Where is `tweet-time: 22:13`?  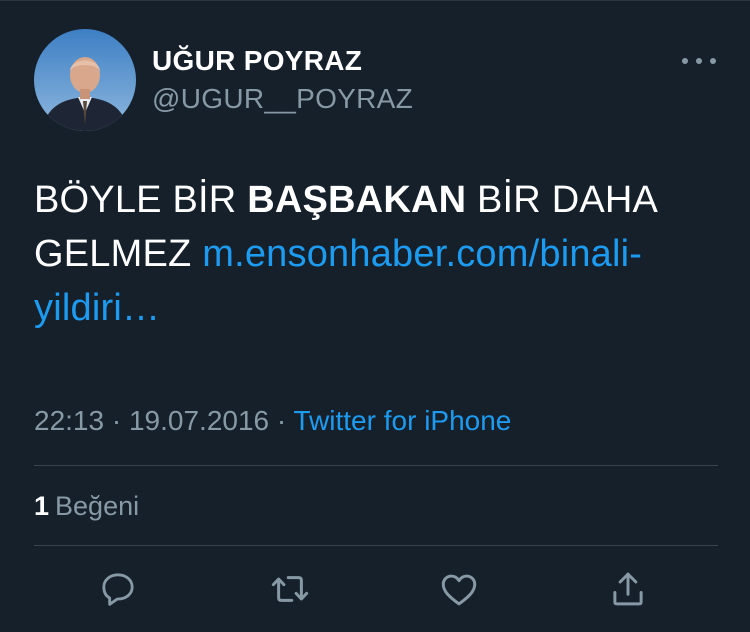
tweet-time: 22:13 is located at coordinates (69, 420).